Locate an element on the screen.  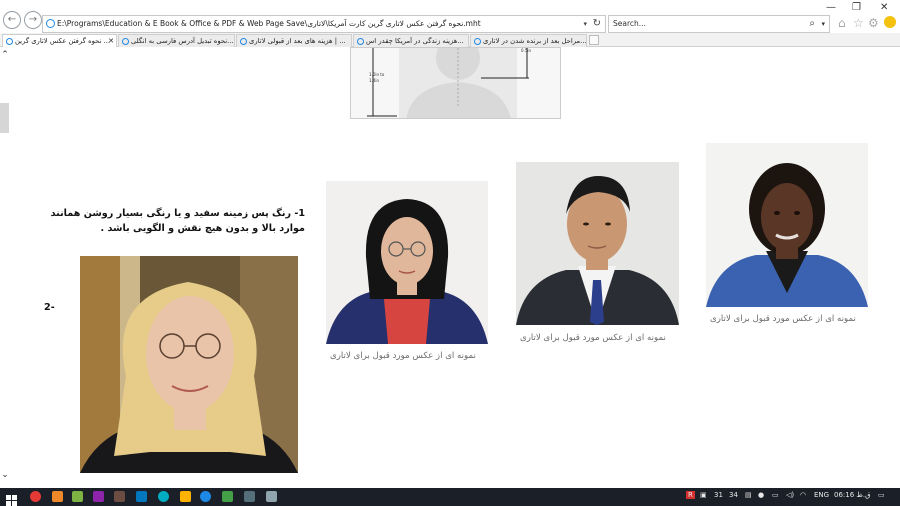
restore-button: ❐ is located at coordinates (856, 7).